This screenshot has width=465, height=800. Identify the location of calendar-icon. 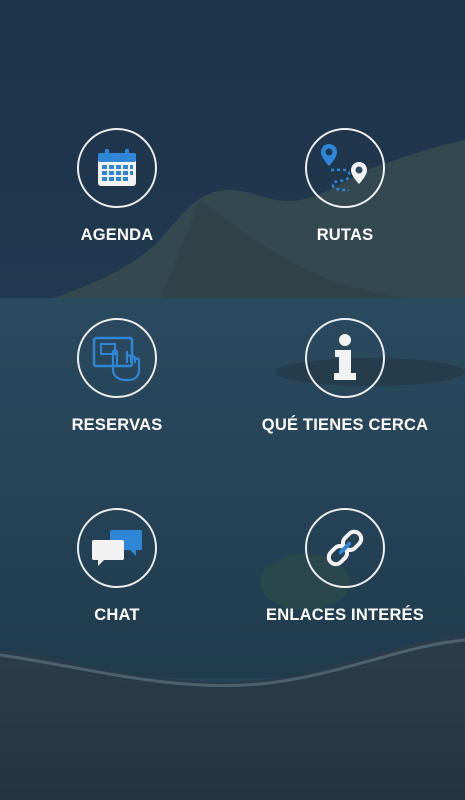
(117, 167).